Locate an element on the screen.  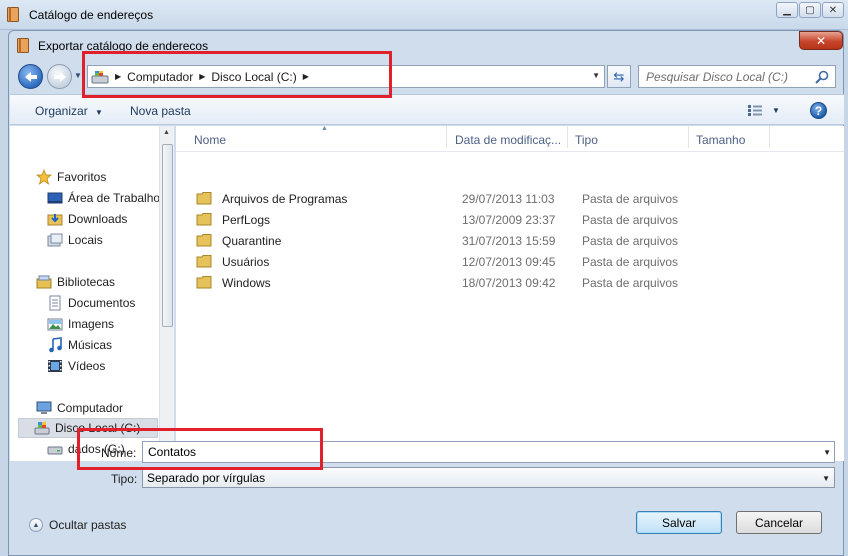
address-history-dropdown: ▼ is located at coordinates (596, 75).